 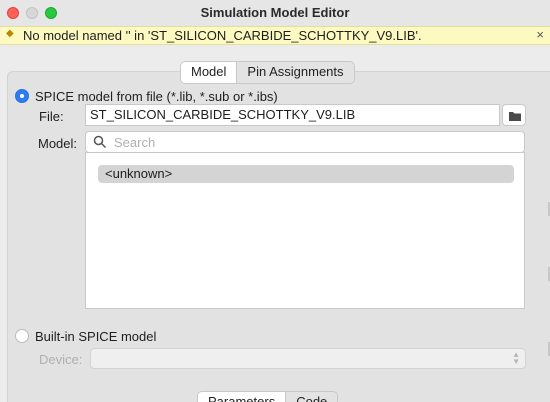 I want to click on search-icon, so click(x=100, y=142).